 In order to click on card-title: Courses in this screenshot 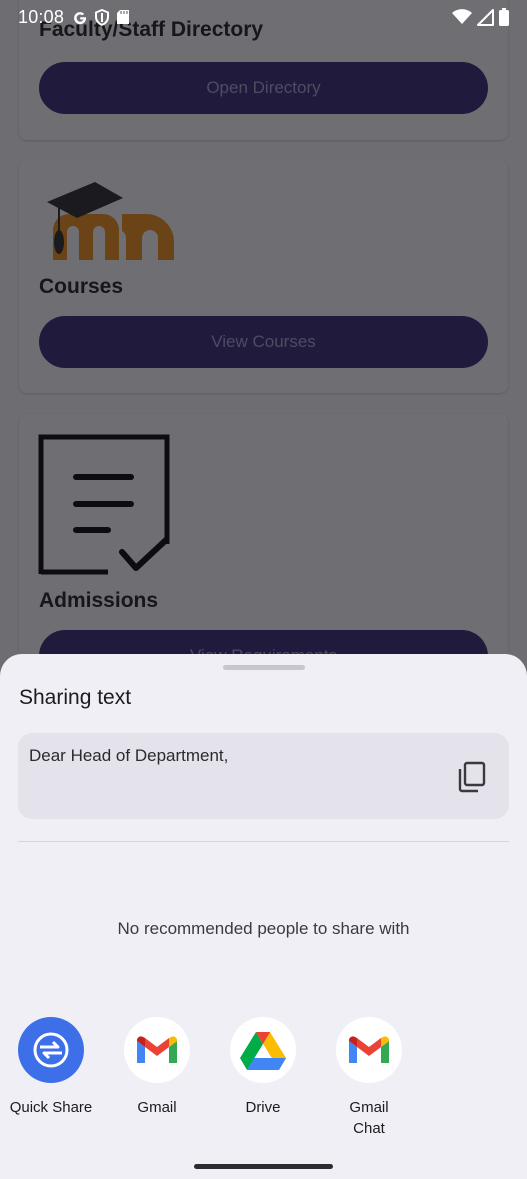, I will do `click(81, 286)`.